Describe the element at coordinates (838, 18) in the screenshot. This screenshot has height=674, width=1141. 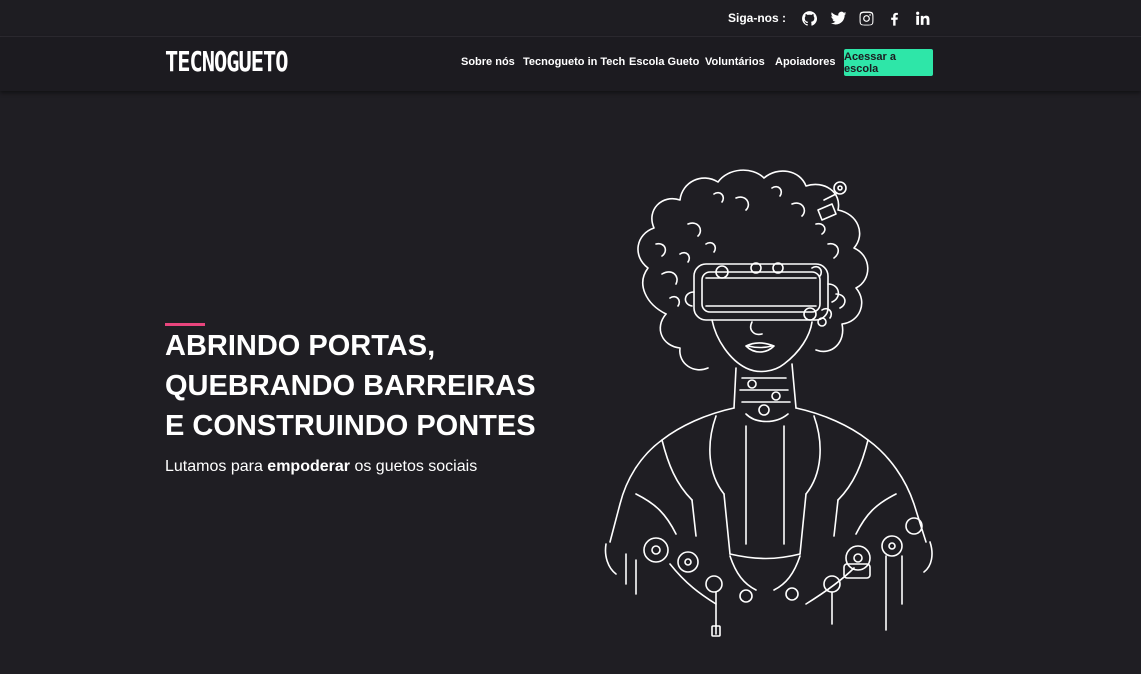
I see `twitter-icon` at that location.